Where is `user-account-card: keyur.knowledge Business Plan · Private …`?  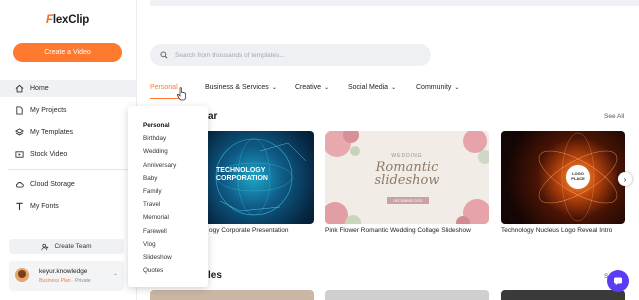 user-account-card: keyur.knowledge Business Plan · Private … is located at coordinates (66, 276).